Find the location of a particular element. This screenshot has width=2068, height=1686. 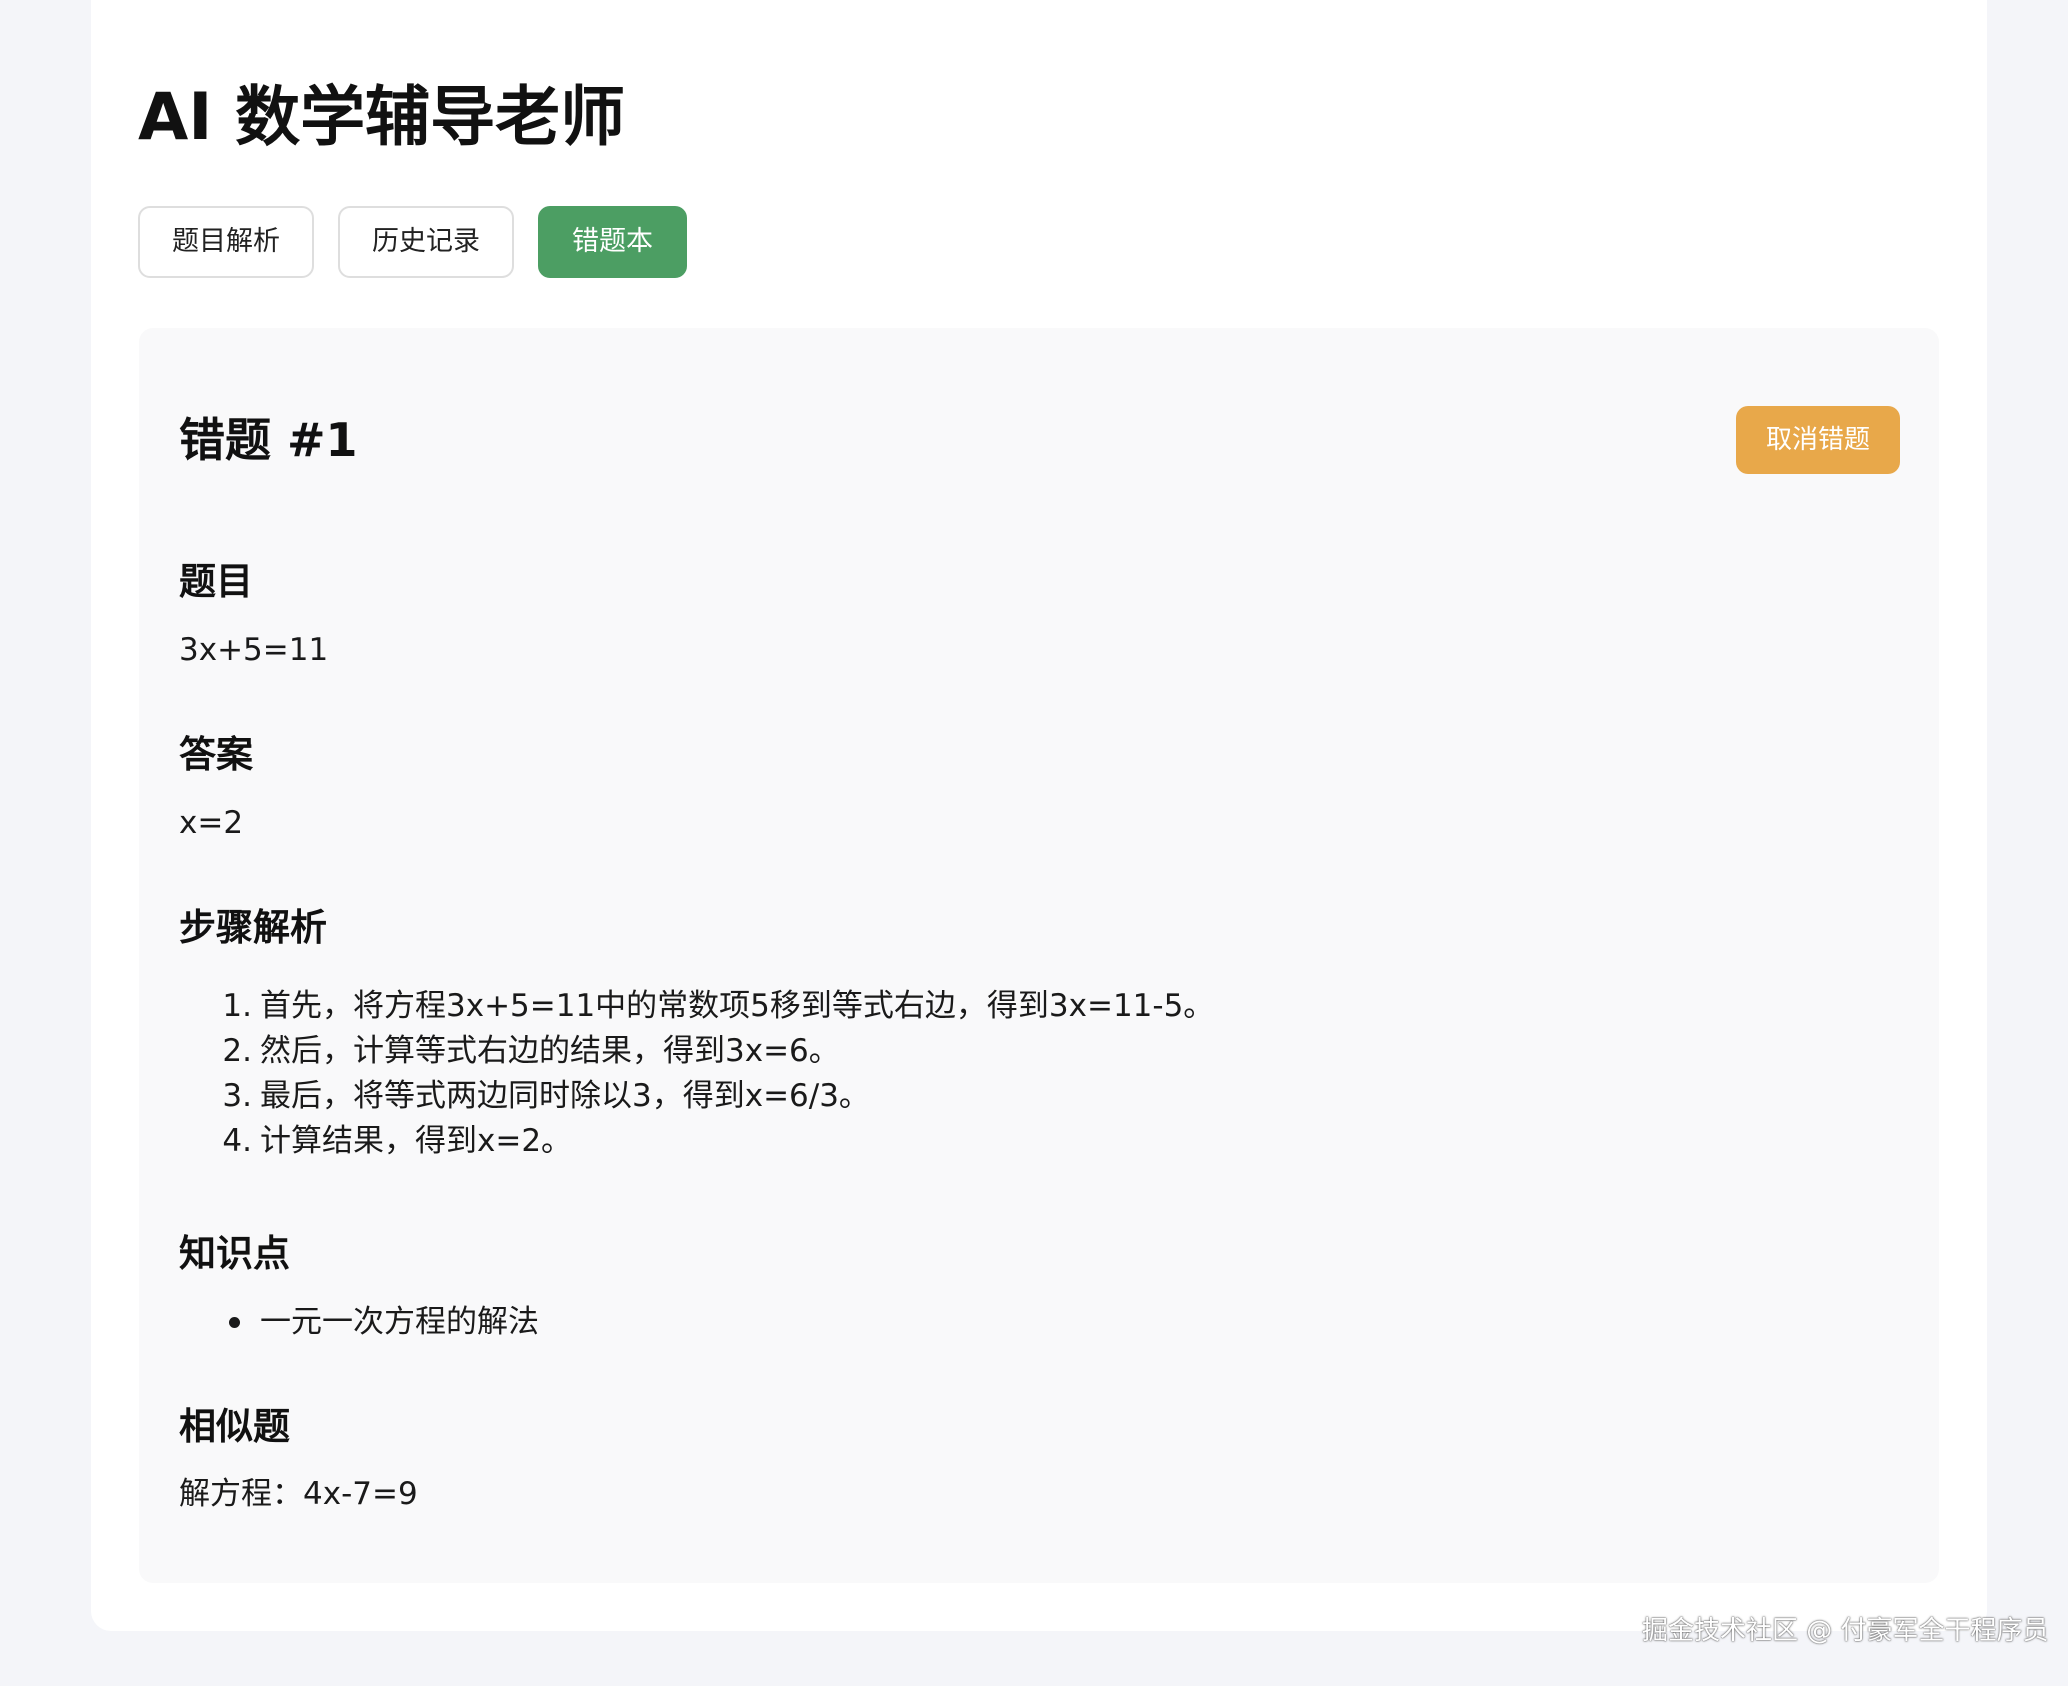

similar-heading: 相似题 is located at coordinates (234, 1426).